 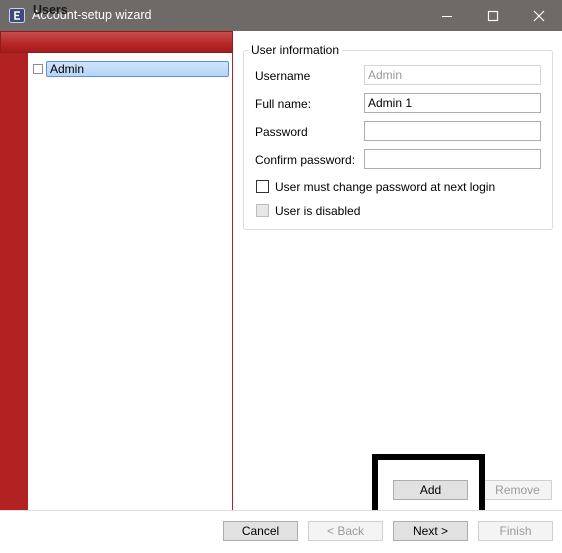 I want to click on tree-item-admin: Admin, so click(x=137, y=69).